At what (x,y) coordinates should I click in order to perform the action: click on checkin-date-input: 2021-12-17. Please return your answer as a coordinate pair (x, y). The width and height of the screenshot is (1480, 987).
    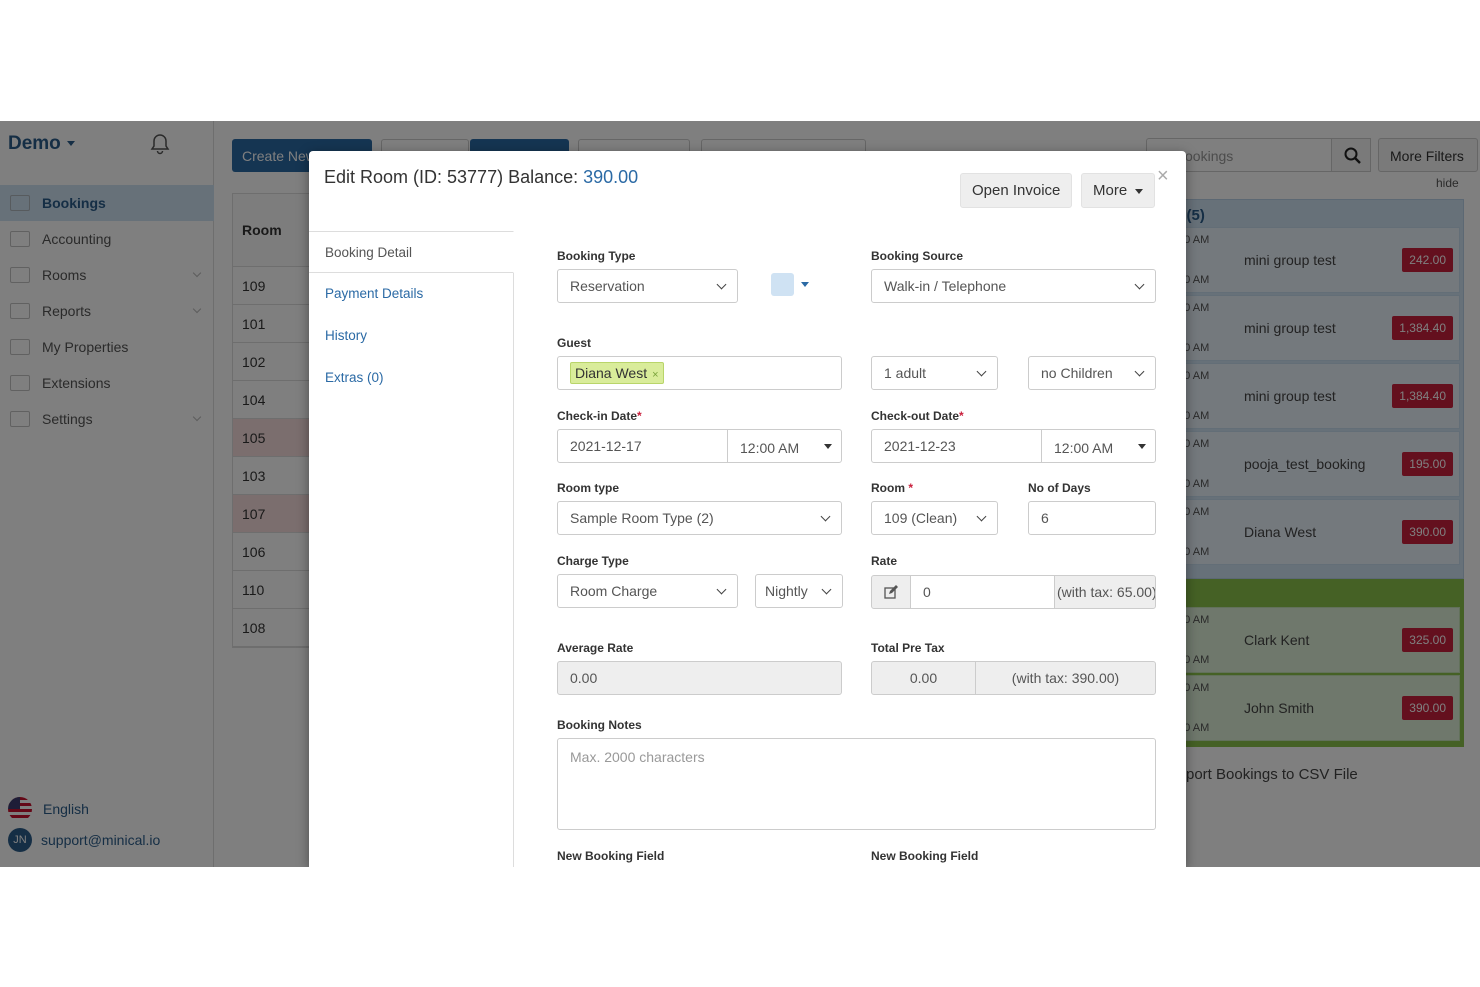
    Looking at the image, I should click on (642, 446).